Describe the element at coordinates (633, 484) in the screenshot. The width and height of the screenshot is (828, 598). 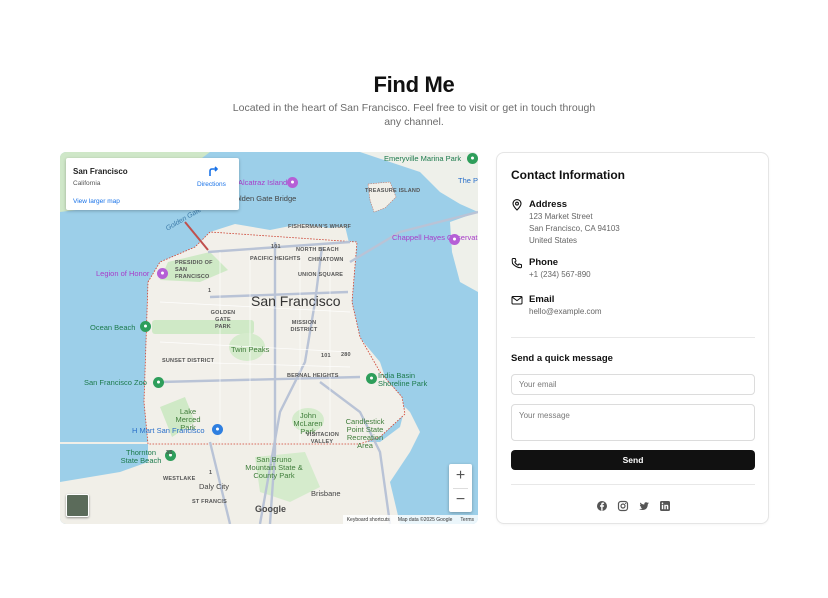
I see `footer-divider` at that location.